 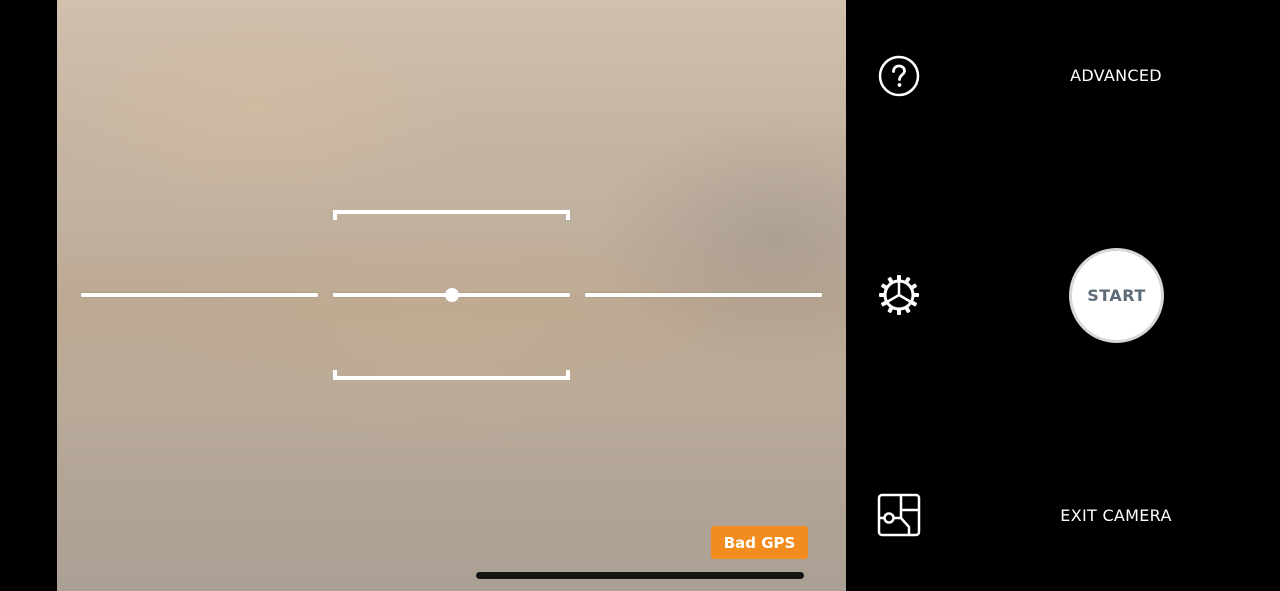 I want to click on left-black-bar, so click(x=28, y=295).